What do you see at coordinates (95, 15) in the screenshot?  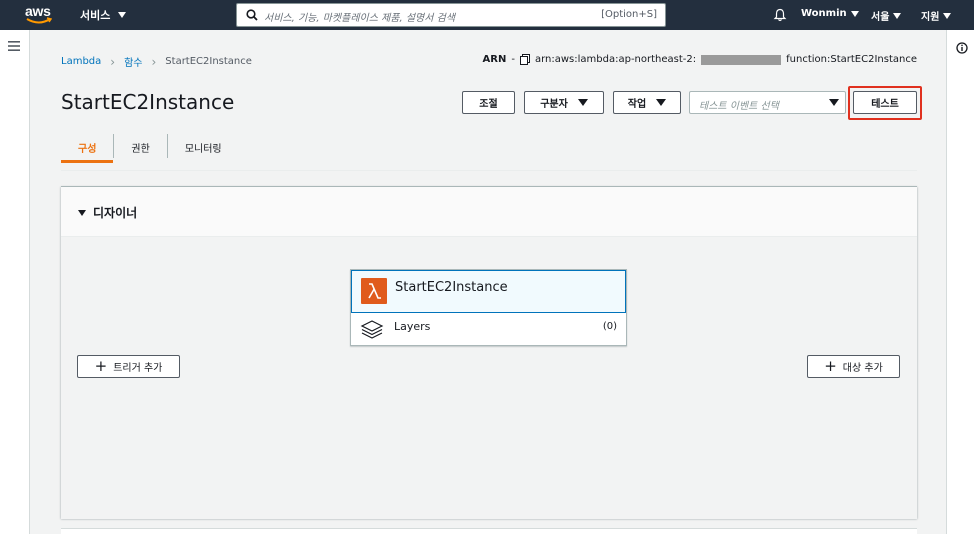 I see `services-label: 서비스` at bounding box center [95, 15].